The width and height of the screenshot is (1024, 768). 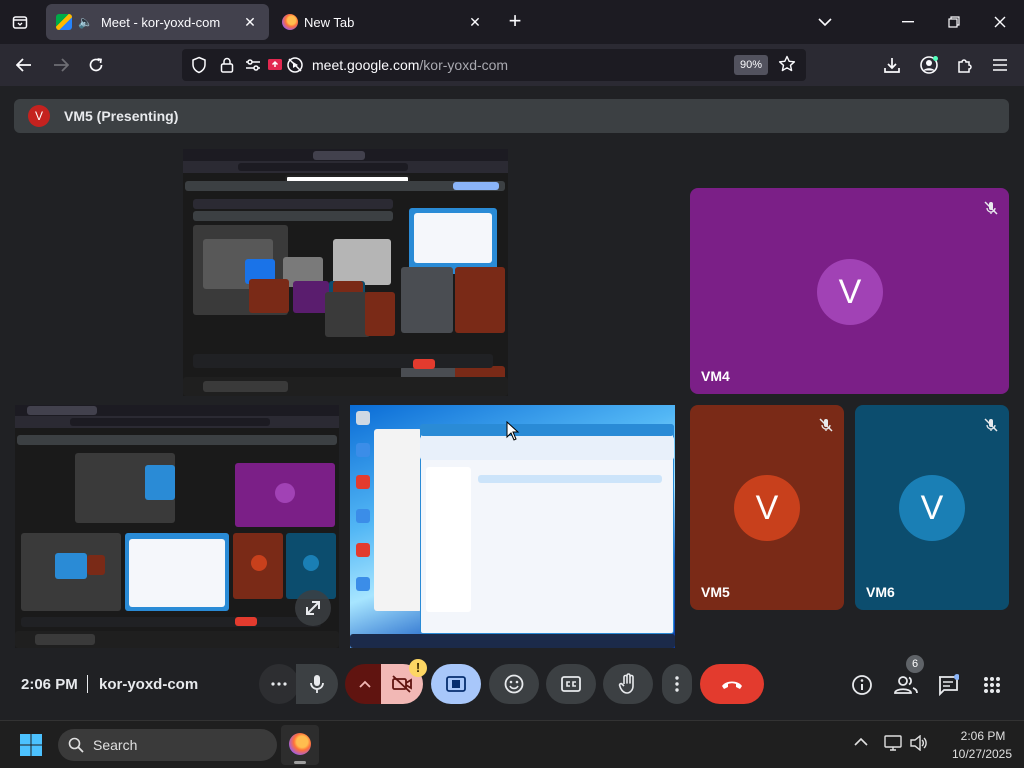 What do you see at coordinates (982, 754) in the screenshot?
I see `clock-date: 10/27/2025` at bounding box center [982, 754].